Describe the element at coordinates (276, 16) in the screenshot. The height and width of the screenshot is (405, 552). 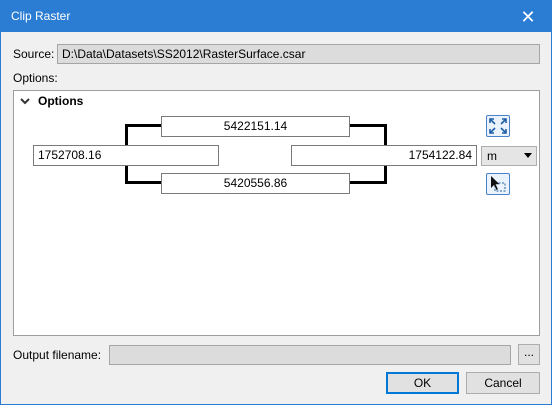
I see `title-bar: Clip Raster ✕` at that location.